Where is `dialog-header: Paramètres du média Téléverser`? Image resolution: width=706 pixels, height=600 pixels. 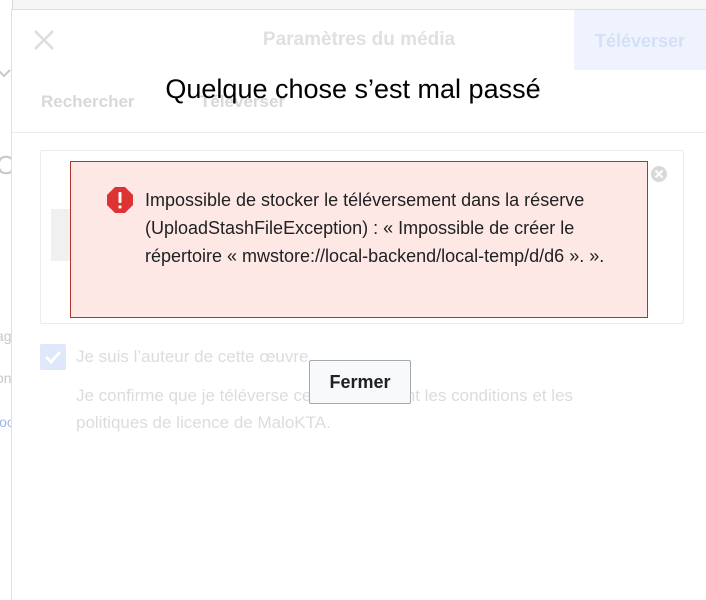
dialog-header: Paramètres du média Téléverser is located at coordinates (359, 40).